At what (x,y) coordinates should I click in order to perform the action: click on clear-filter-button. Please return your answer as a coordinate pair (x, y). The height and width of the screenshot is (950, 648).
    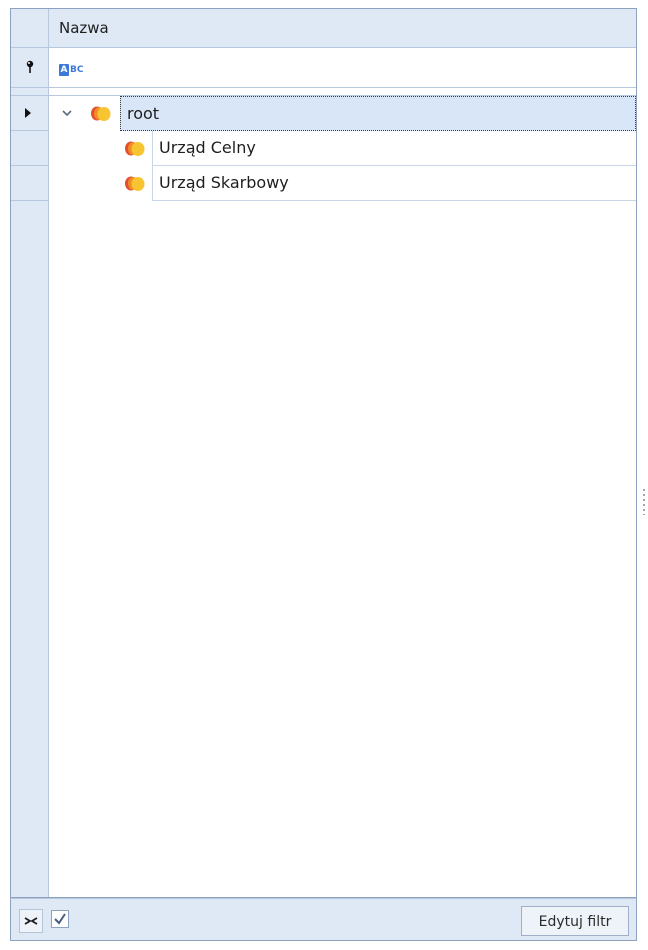
    Looking at the image, I should click on (31, 921).